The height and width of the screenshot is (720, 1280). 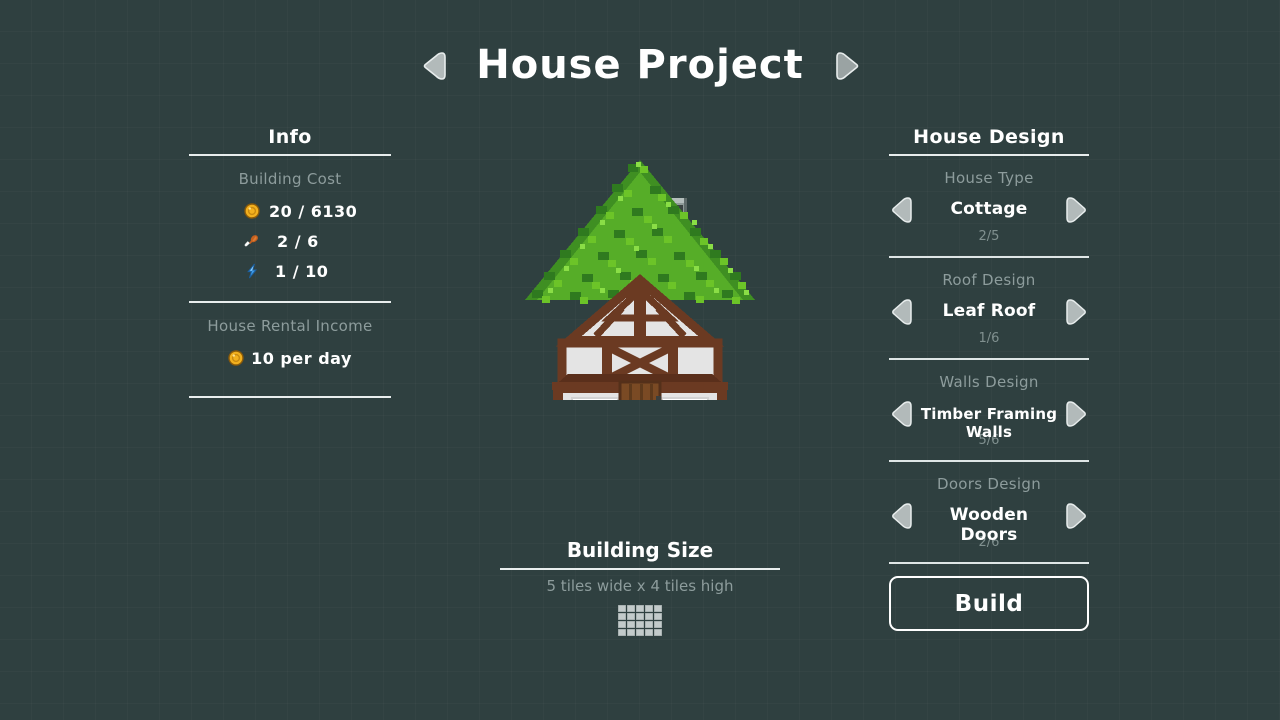 What do you see at coordinates (313, 211) in the screenshot?
I see `cost-value: 20 / 6130` at bounding box center [313, 211].